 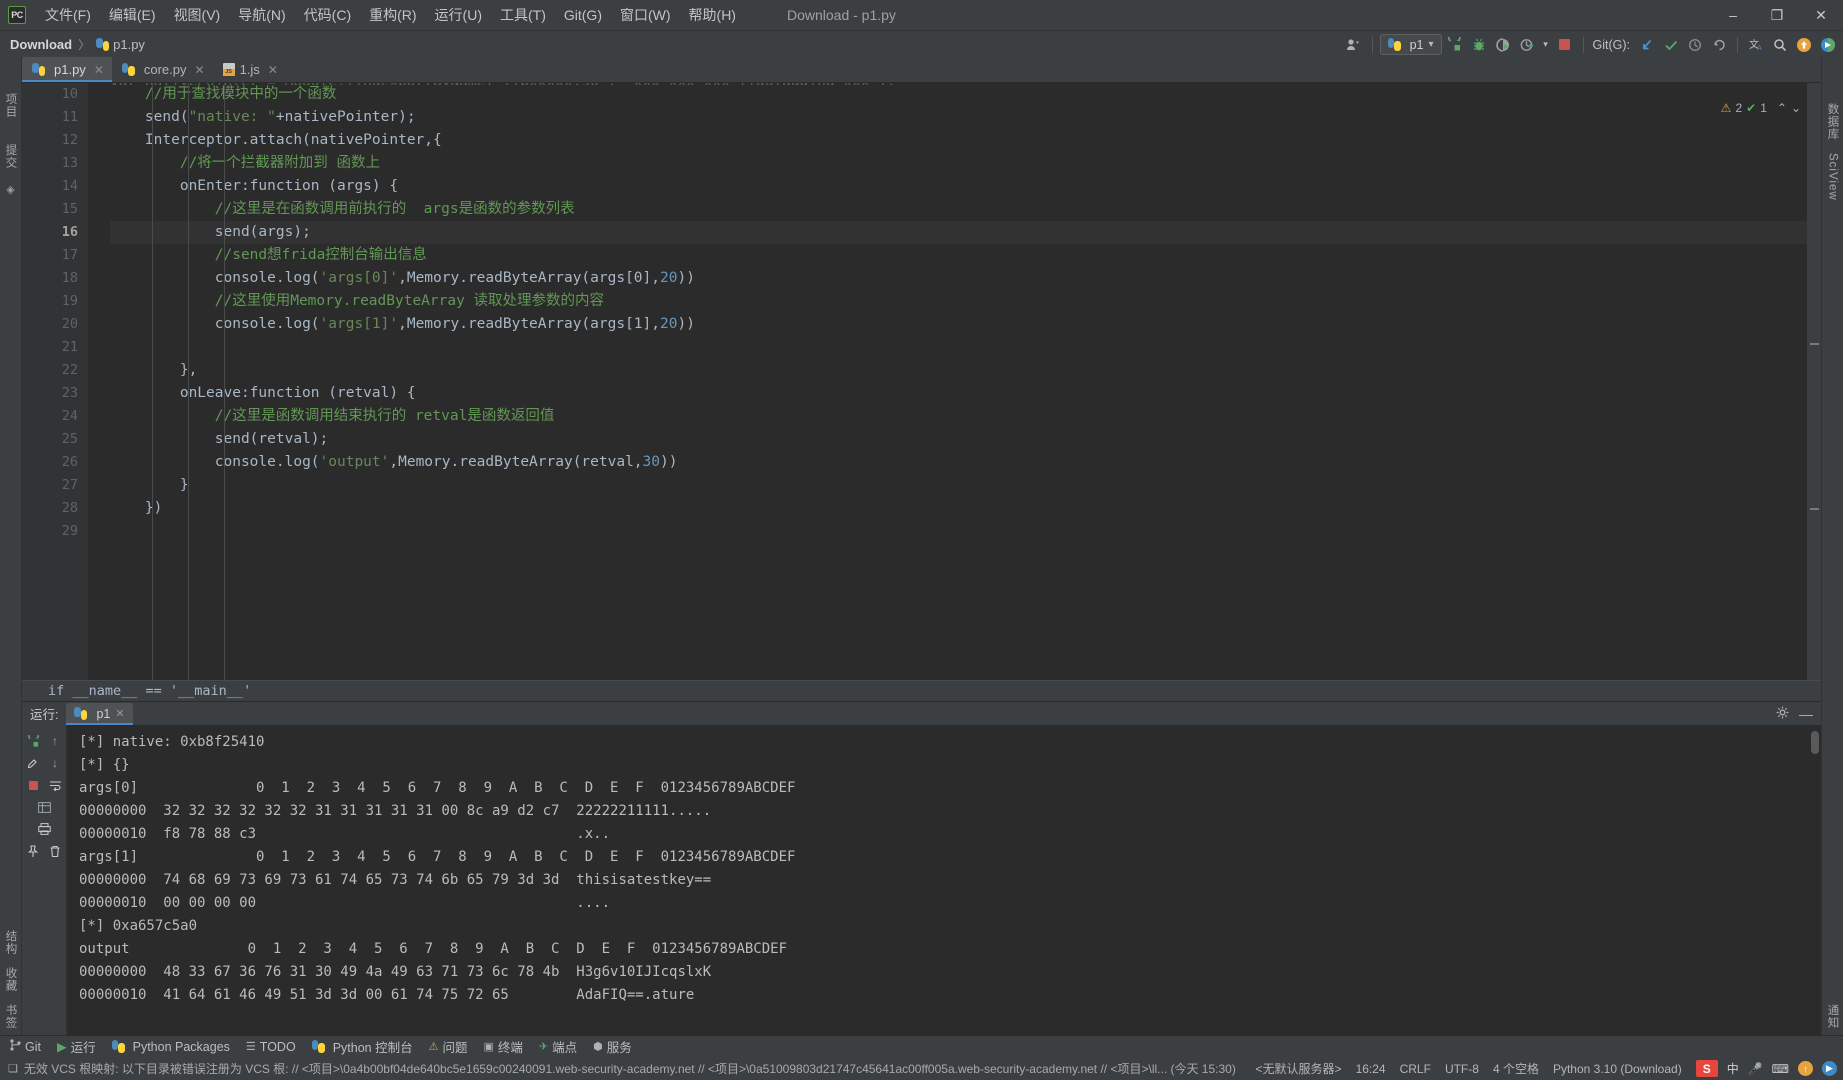 I want to click on translate-icon: 文A, so click(x=1756, y=45).